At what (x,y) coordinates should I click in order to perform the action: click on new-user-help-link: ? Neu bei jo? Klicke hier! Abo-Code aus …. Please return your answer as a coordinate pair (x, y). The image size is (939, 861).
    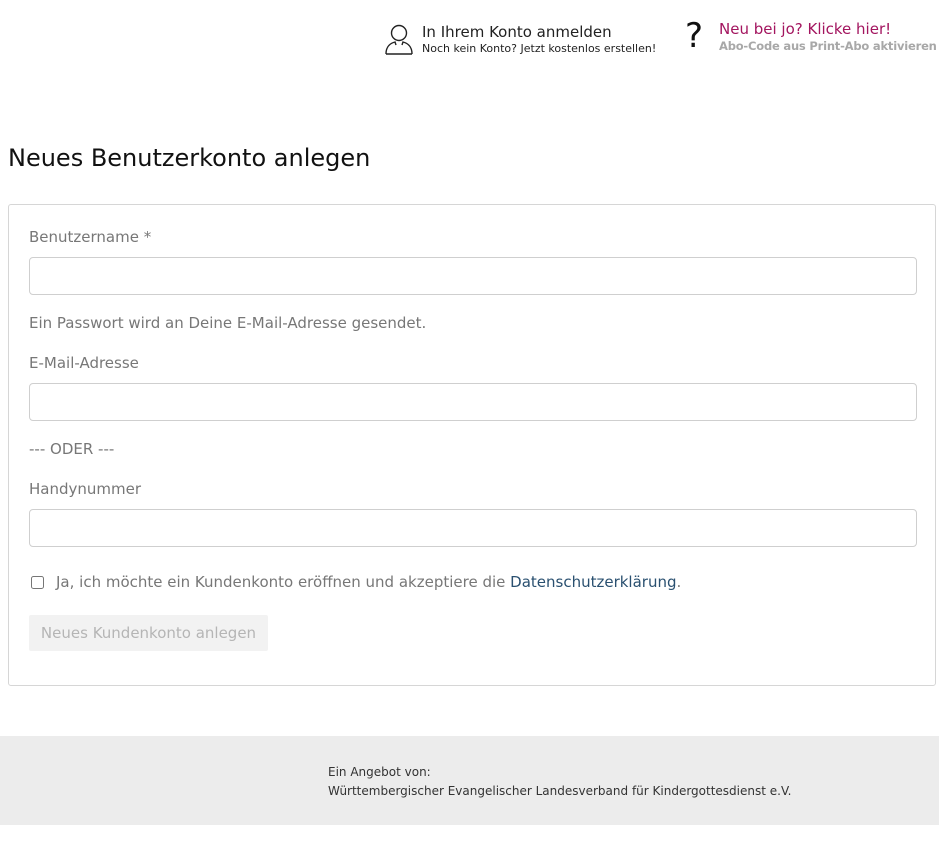
    Looking at the image, I should click on (810, 36).